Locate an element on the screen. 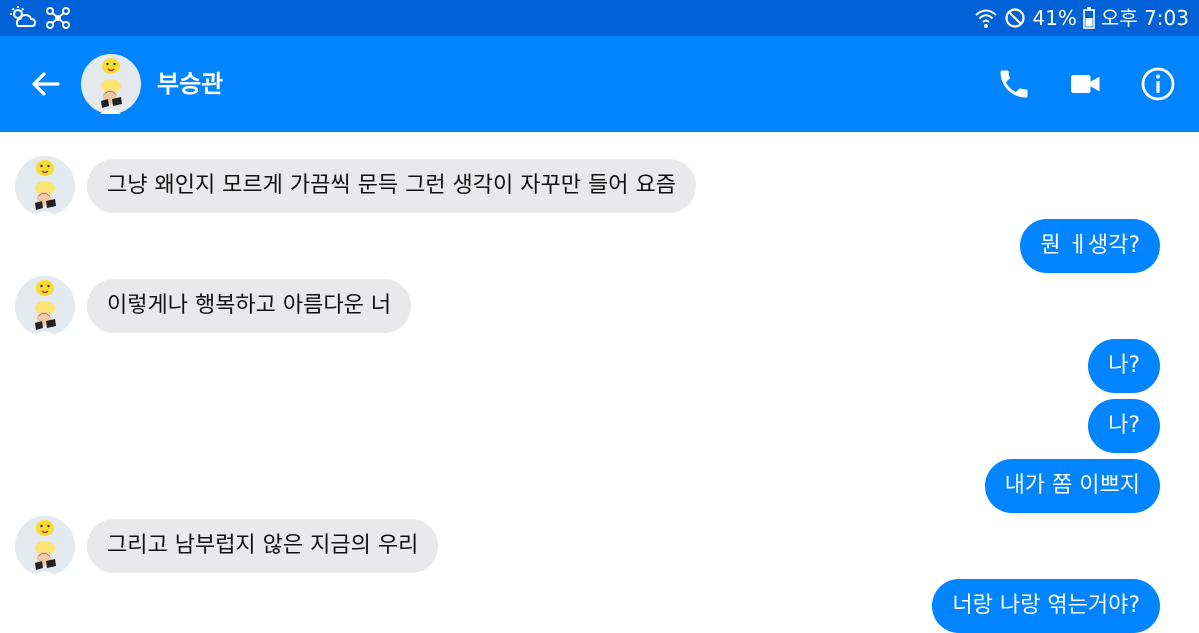 Image resolution: width=1199 pixels, height=633 pixels. battery-percent: 41% is located at coordinates (1054, 18).